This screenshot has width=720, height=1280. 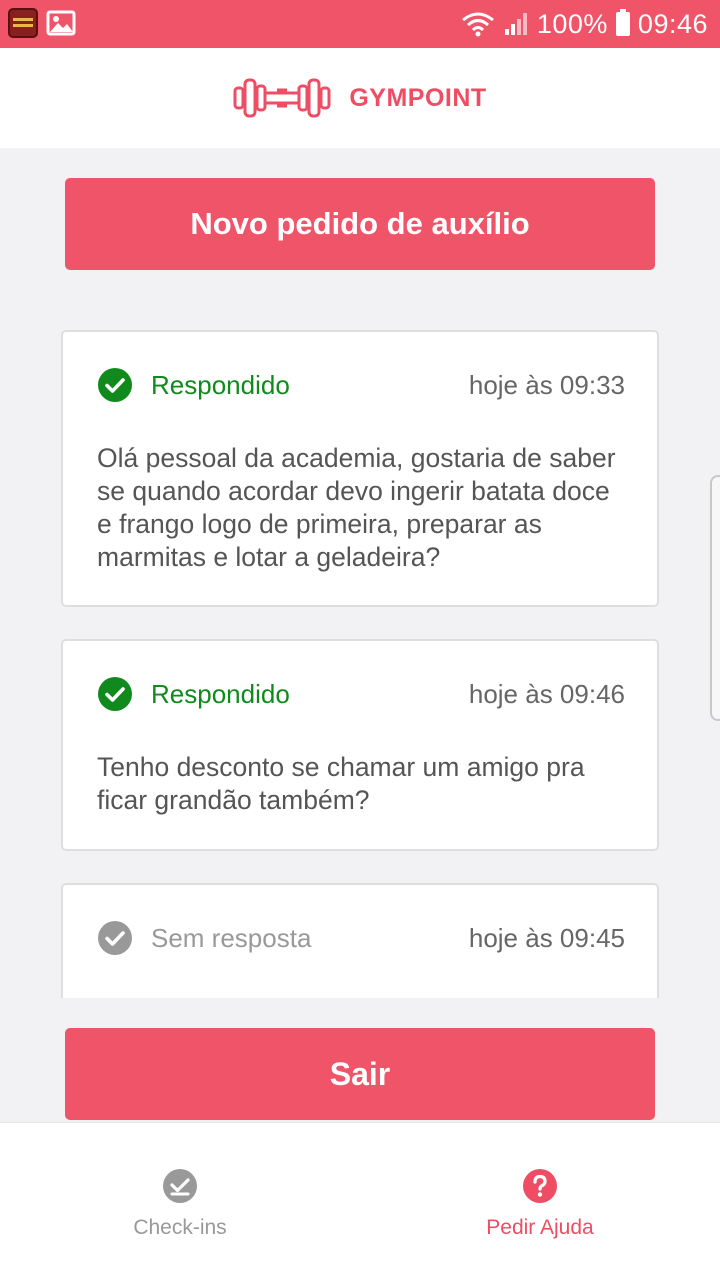 What do you see at coordinates (23, 23) in the screenshot?
I see `app-notification-icon` at bounding box center [23, 23].